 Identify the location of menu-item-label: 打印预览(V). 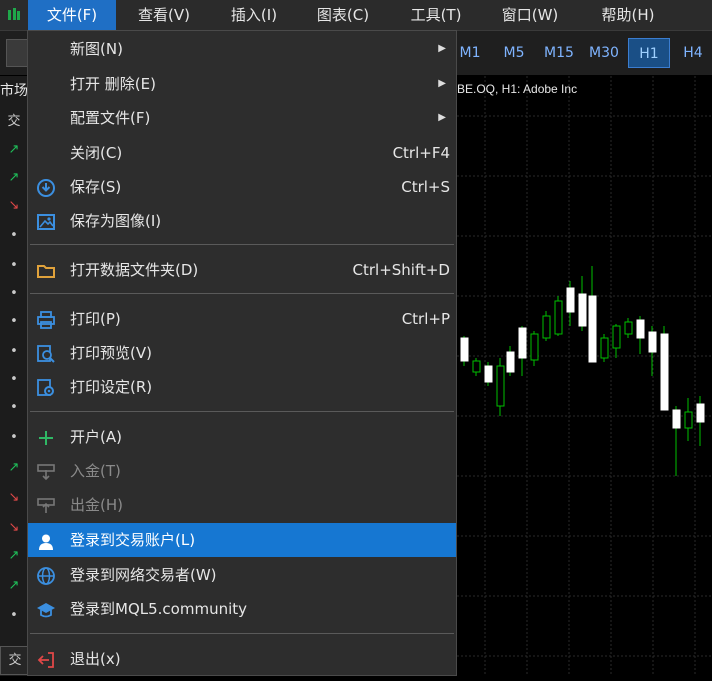
(111, 353).